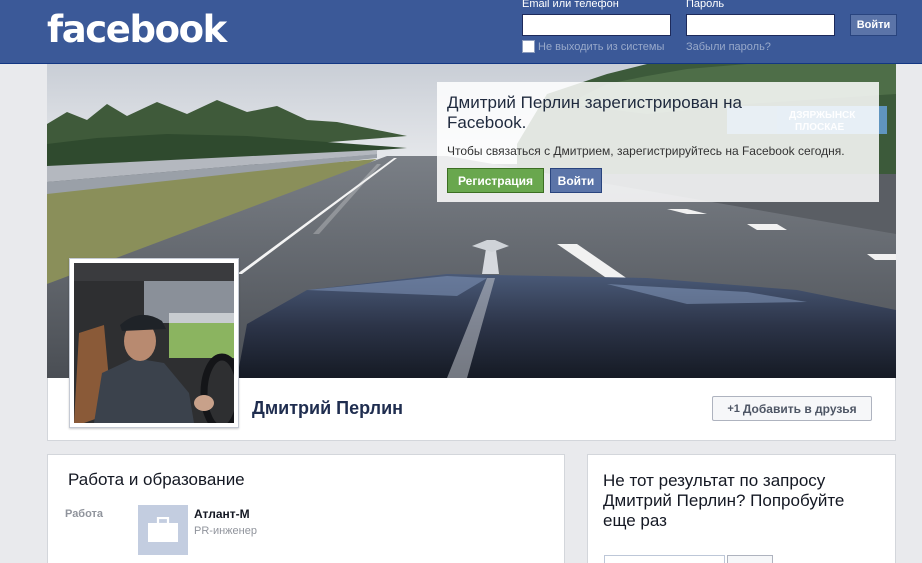 The image size is (922, 563). Describe the element at coordinates (601, 47) in the screenshot. I see `keep-logged-in-label: Не выходить из системы` at that location.